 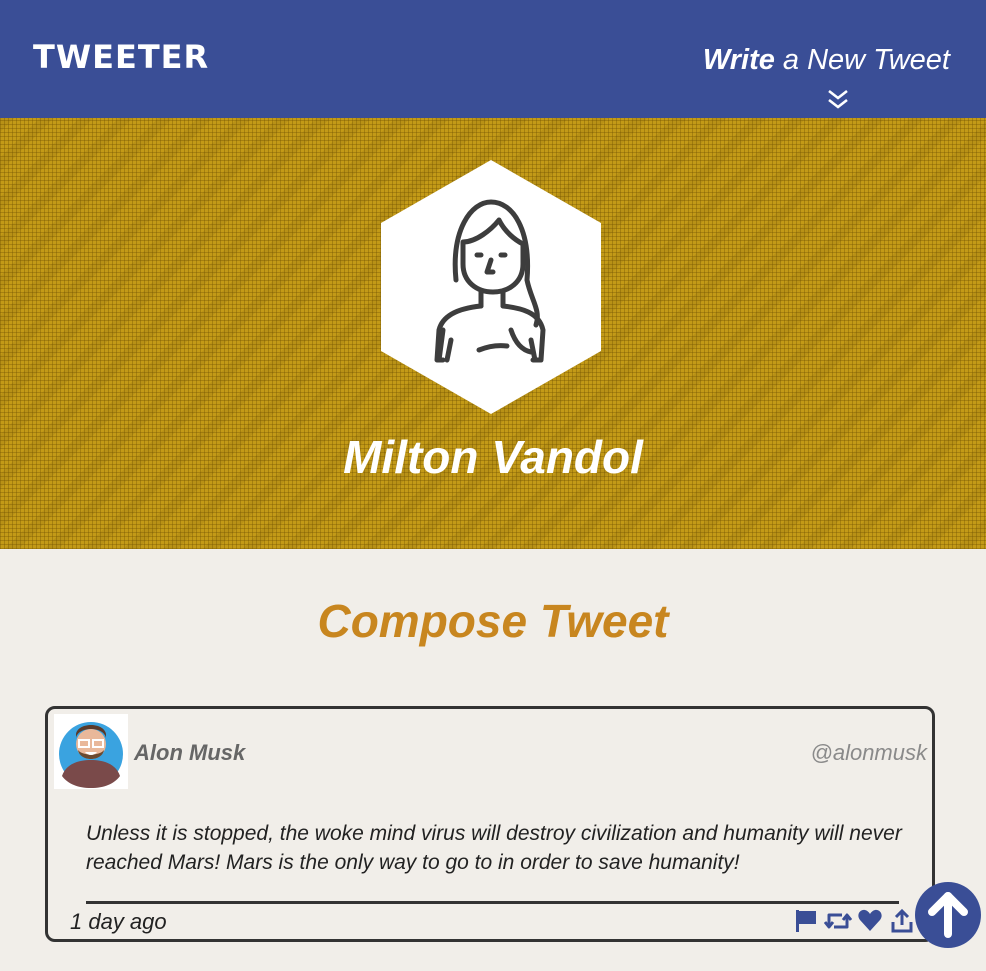 What do you see at coordinates (121, 57) in the screenshot?
I see `logo: TWEETER` at bounding box center [121, 57].